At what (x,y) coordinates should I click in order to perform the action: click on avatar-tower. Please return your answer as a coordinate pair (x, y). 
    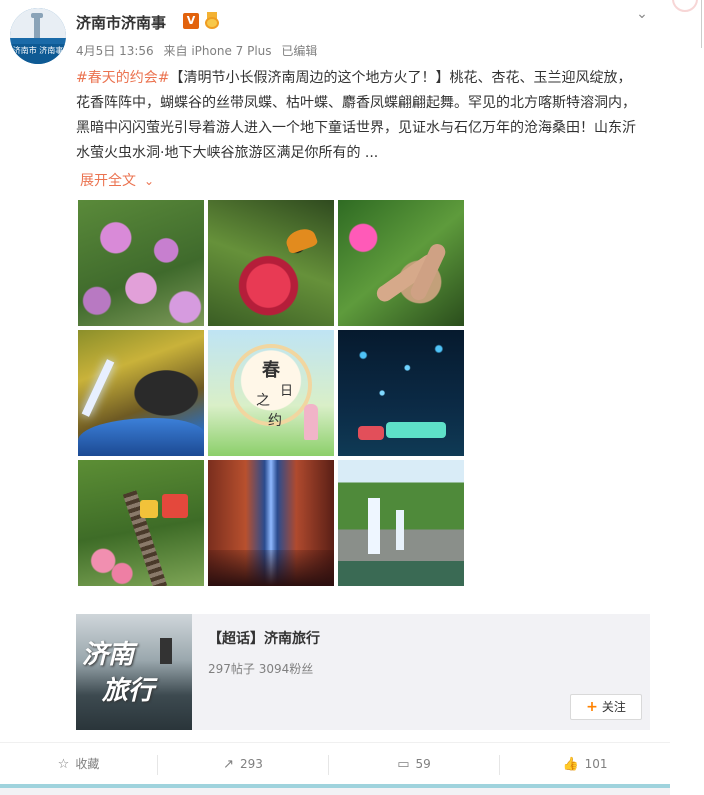
    Looking at the image, I should click on (37, 27).